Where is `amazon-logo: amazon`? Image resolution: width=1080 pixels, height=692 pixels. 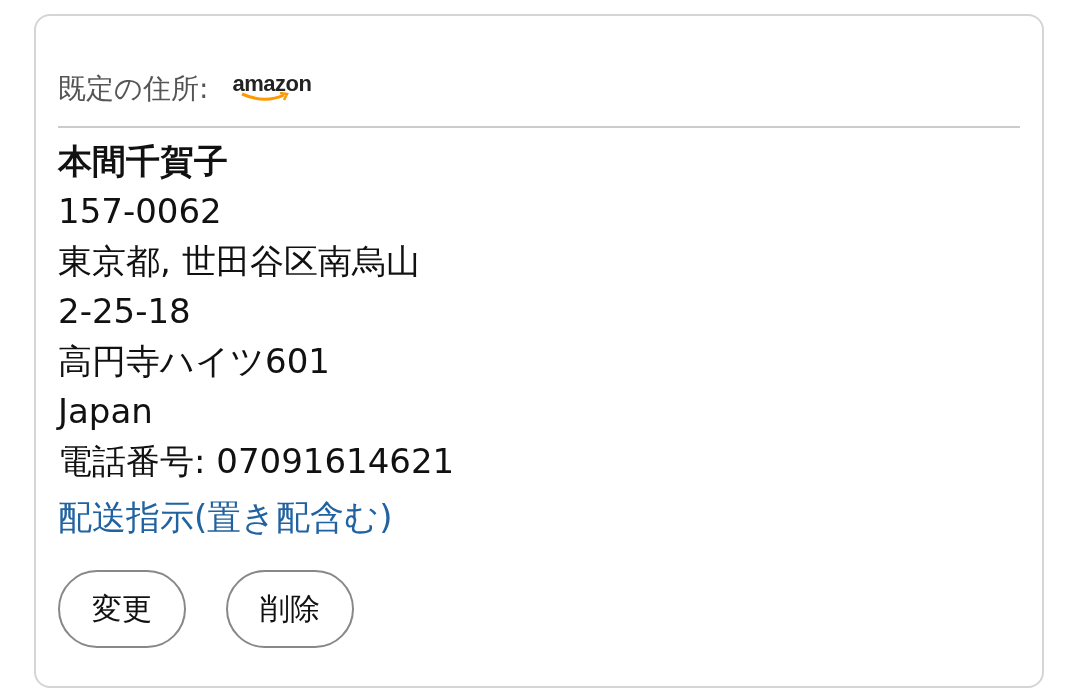
amazon-logo: amazon is located at coordinates (272, 87).